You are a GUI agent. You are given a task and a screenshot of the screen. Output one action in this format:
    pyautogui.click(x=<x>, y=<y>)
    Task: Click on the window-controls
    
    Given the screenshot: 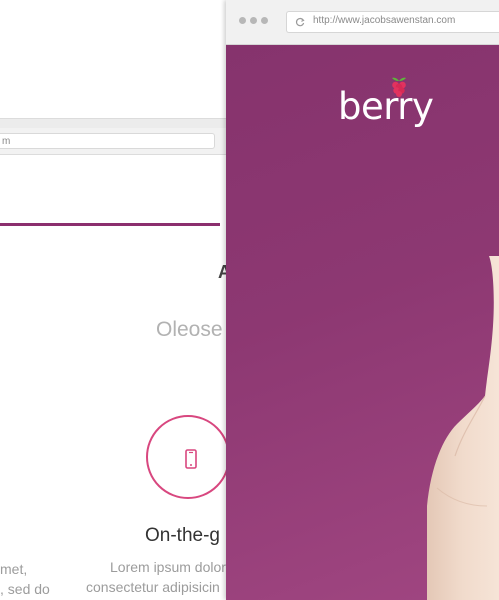 What is the action you would take?
    pyautogui.click(x=253, y=20)
    